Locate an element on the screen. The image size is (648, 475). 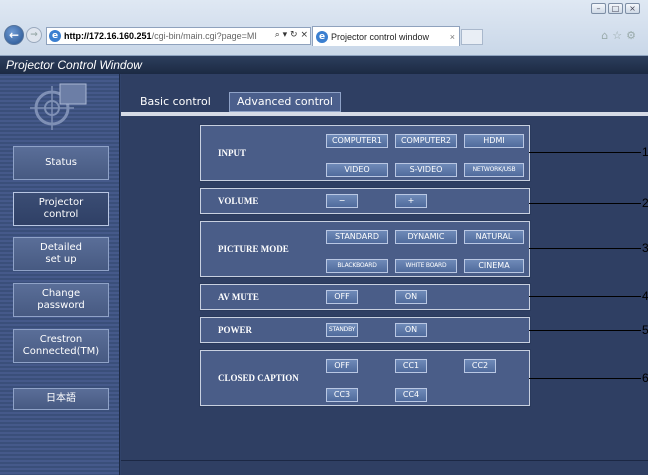
closed-caption-row: CLOSED CAPTION OFF CC1 CC2 CC3 CC4 is located at coordinates (365, 378).